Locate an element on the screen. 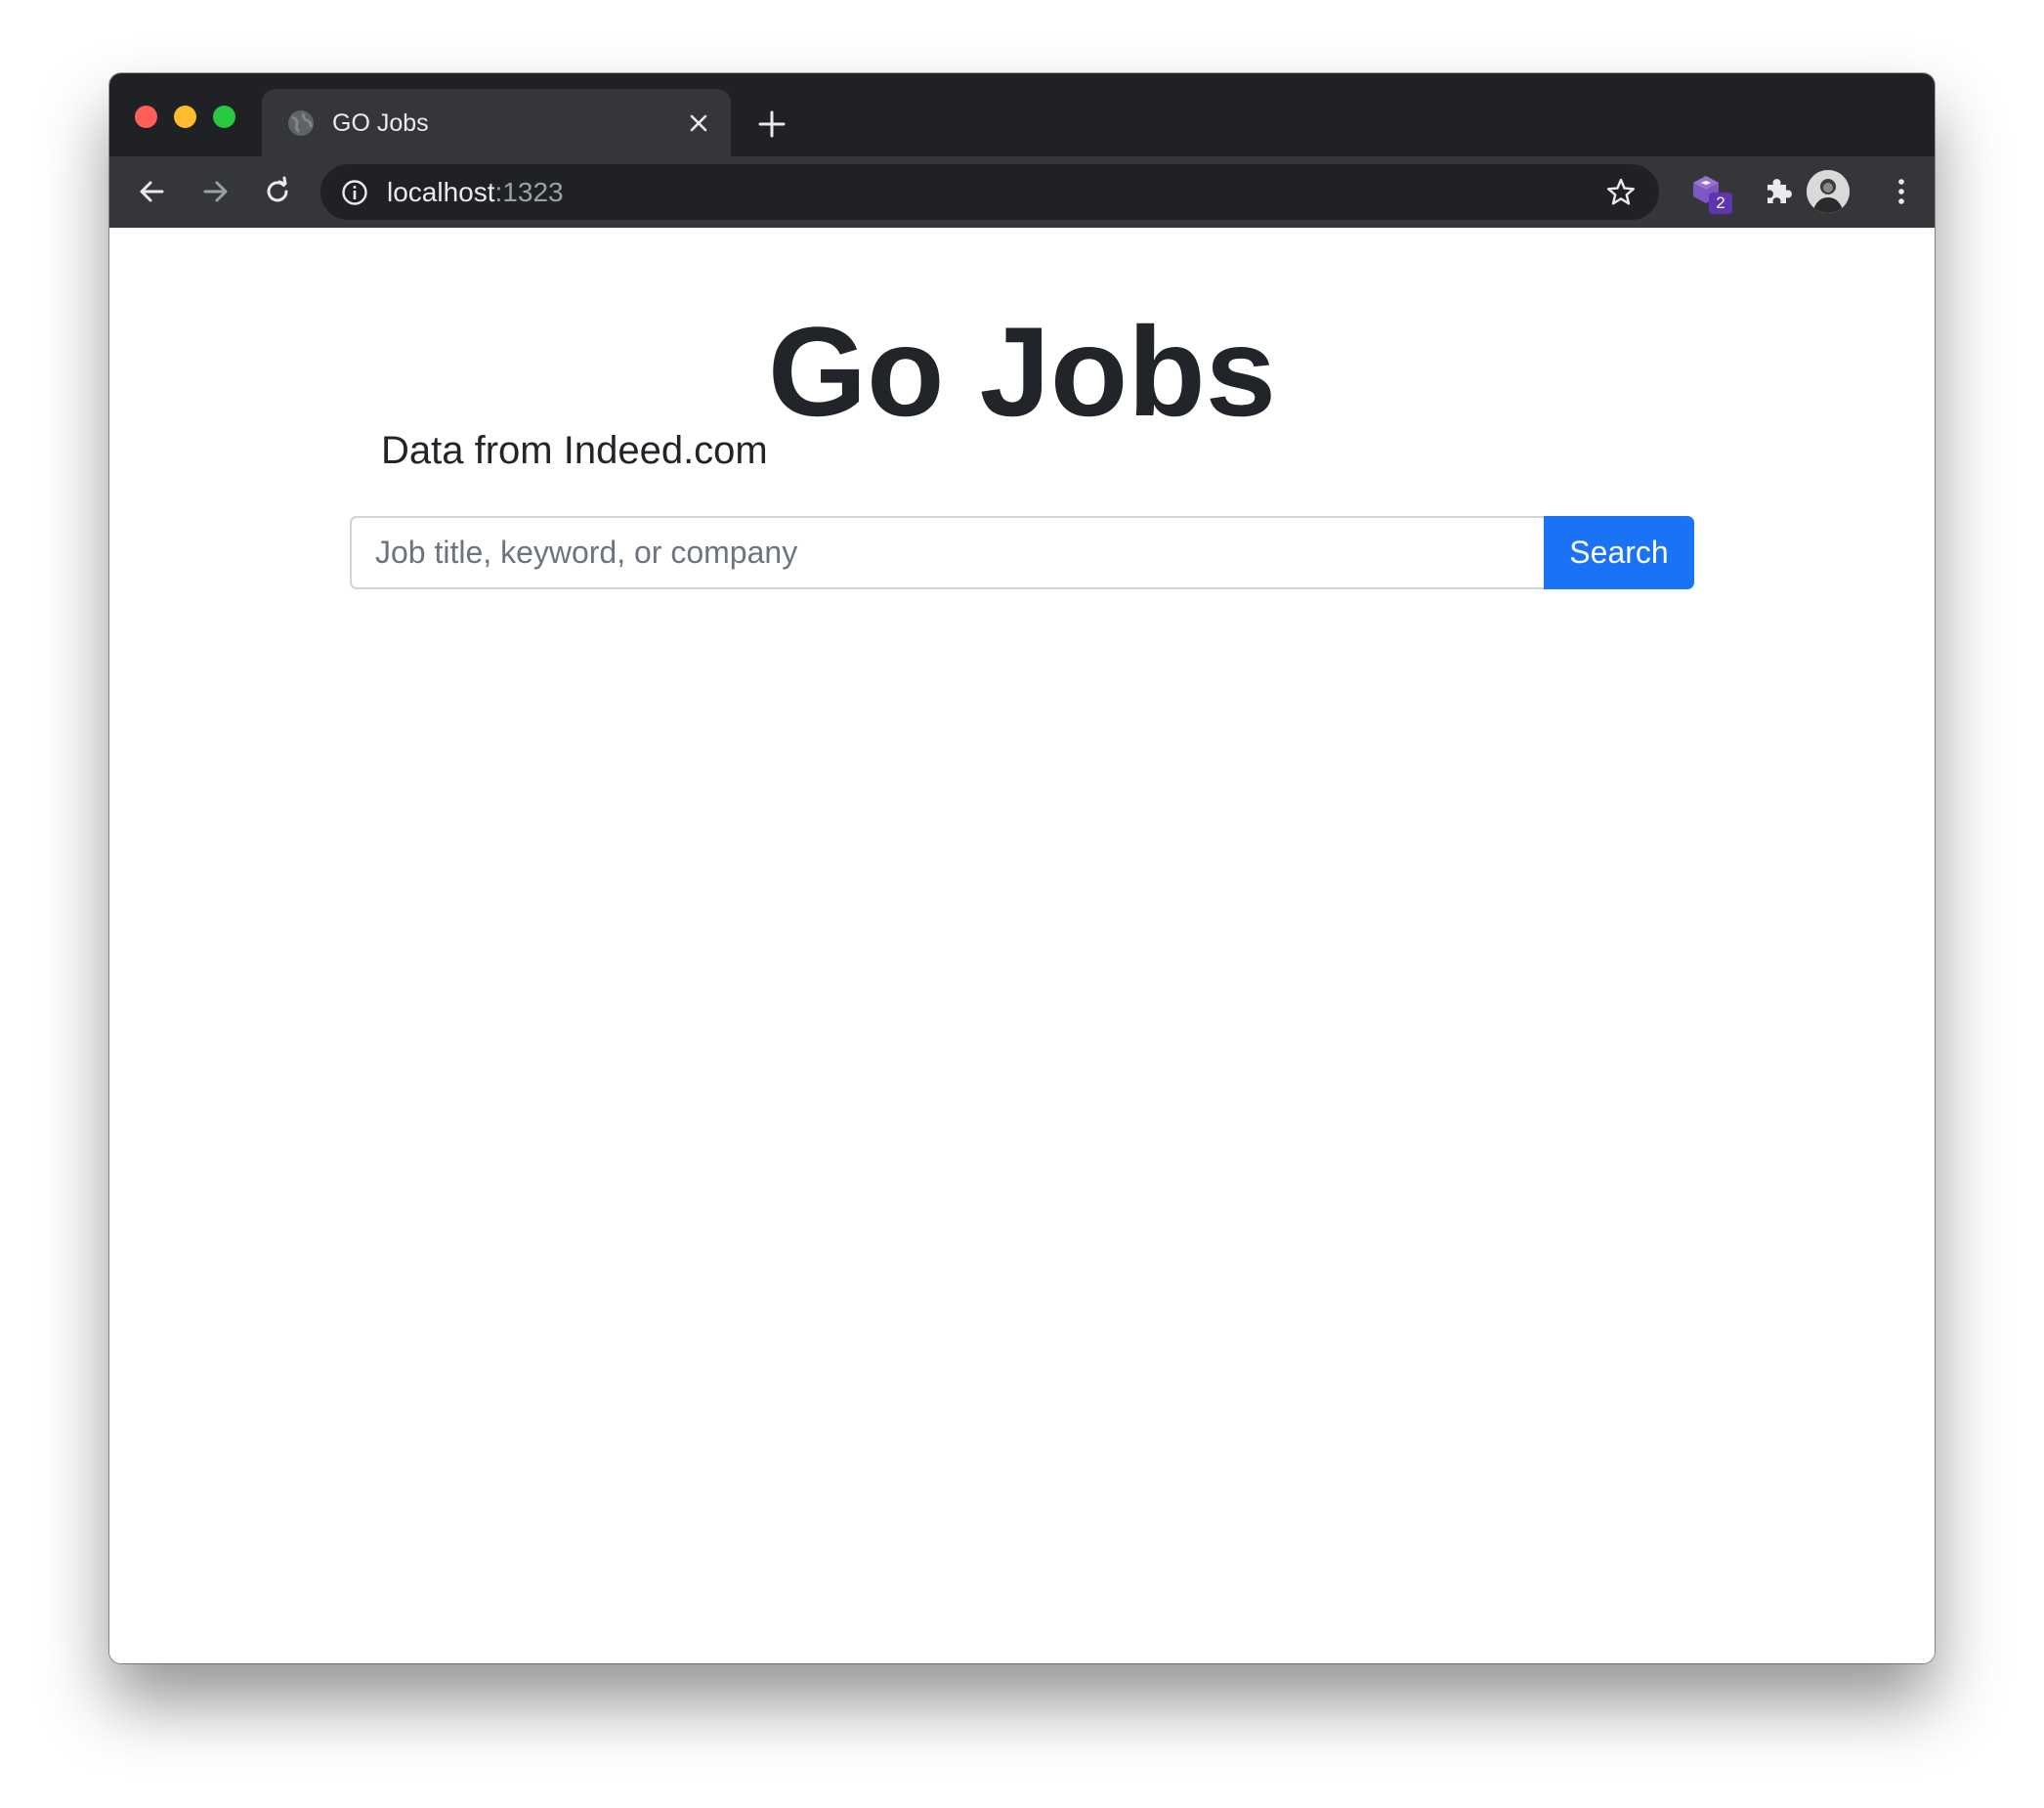 The image size is (2044, 1808). profile-photo-icon is located at coordinates (1828, 191).